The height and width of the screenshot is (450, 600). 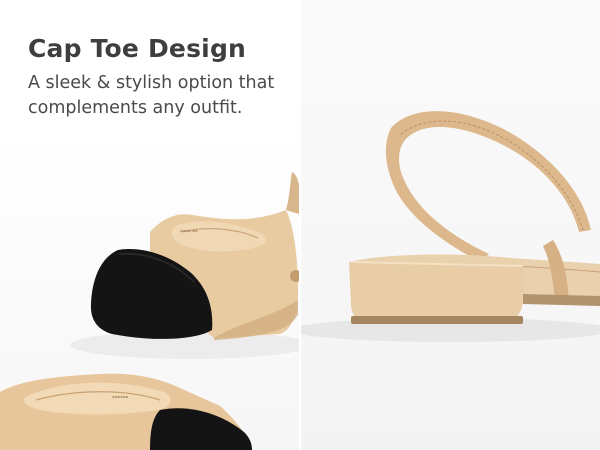 I want to click on block-heel, so click(x=436, y=292).